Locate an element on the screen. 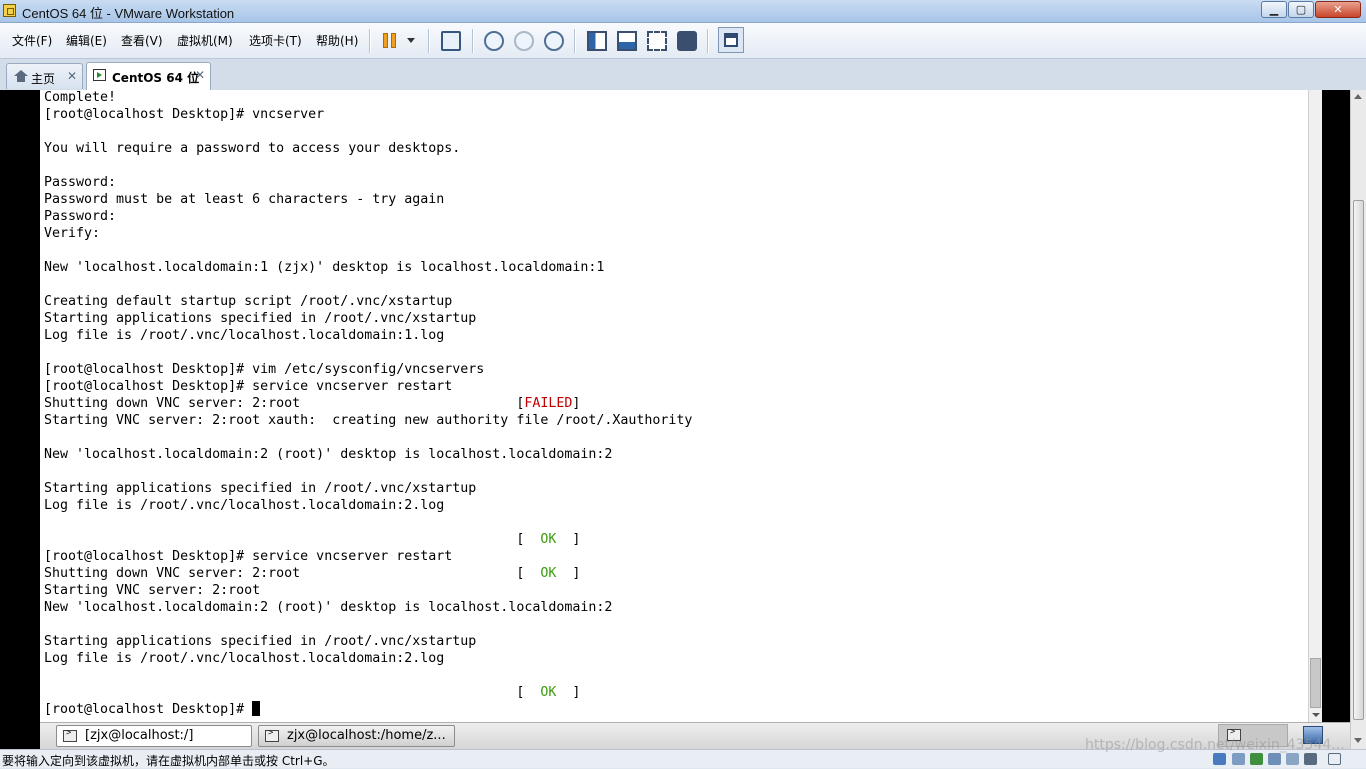  terminal-scrollbar is located at coordinates (1315, 406).